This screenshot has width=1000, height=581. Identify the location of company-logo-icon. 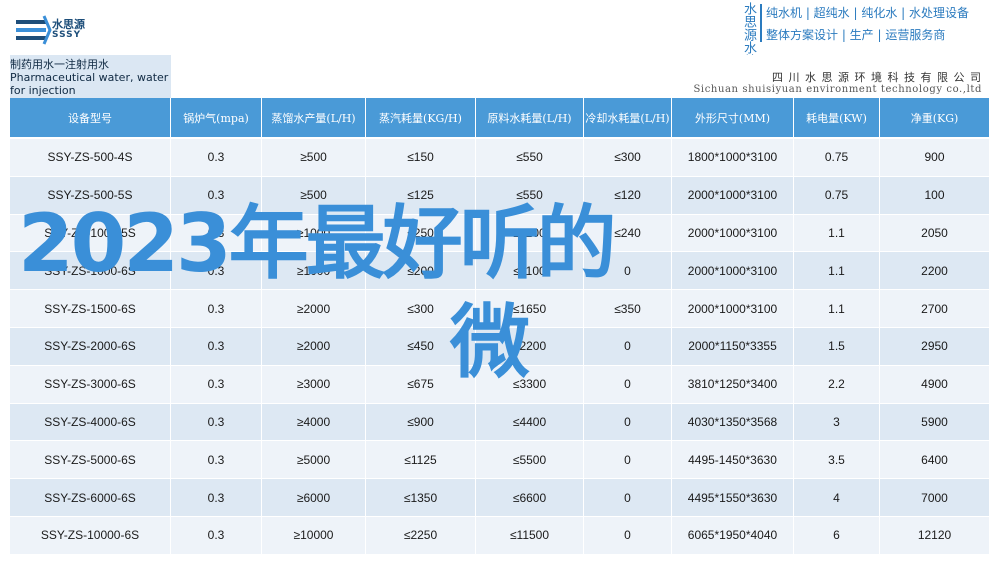
(34, 30).